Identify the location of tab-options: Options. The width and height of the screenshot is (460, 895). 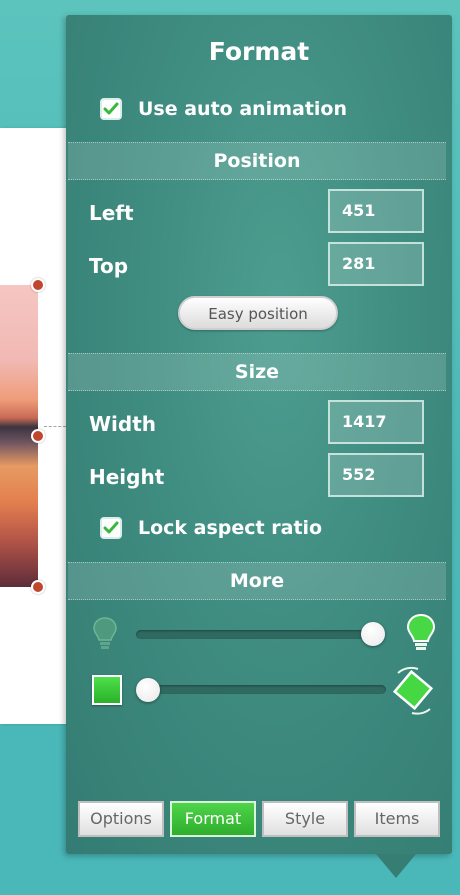
(121, 819).